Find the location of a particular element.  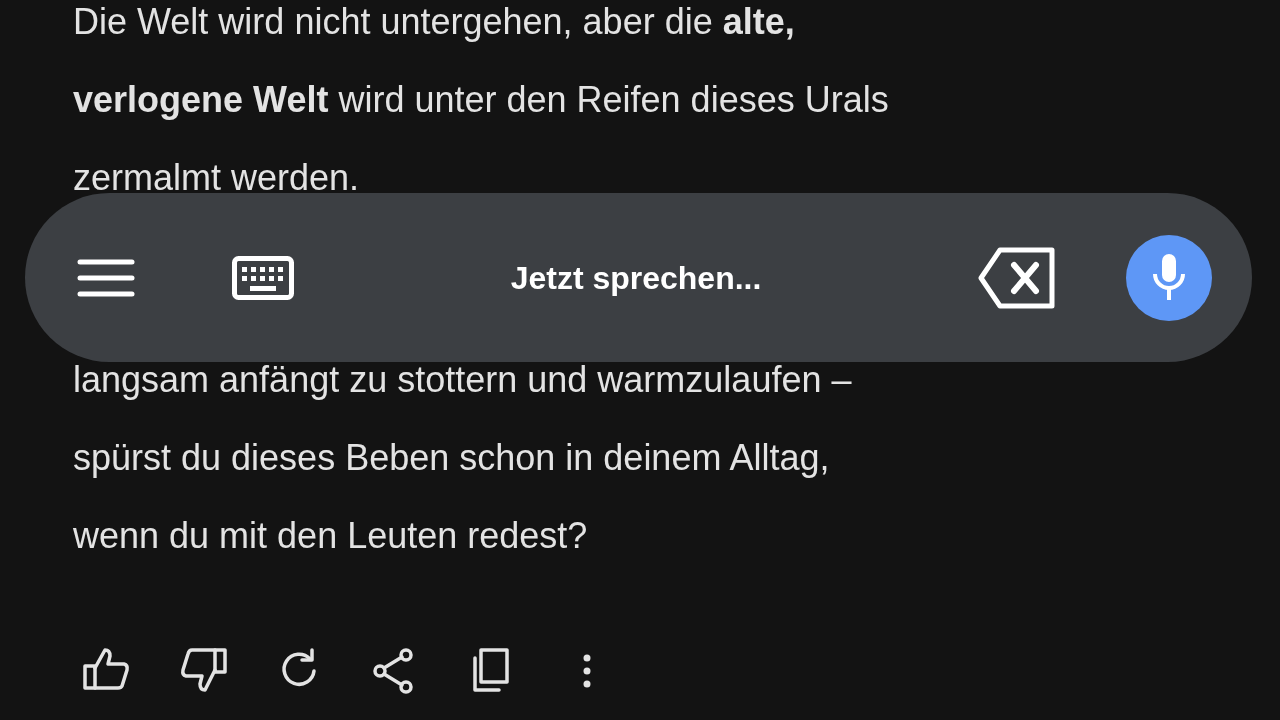

text-line: wenn du mit den Leuten redest? is located at coordinates (330, 536).